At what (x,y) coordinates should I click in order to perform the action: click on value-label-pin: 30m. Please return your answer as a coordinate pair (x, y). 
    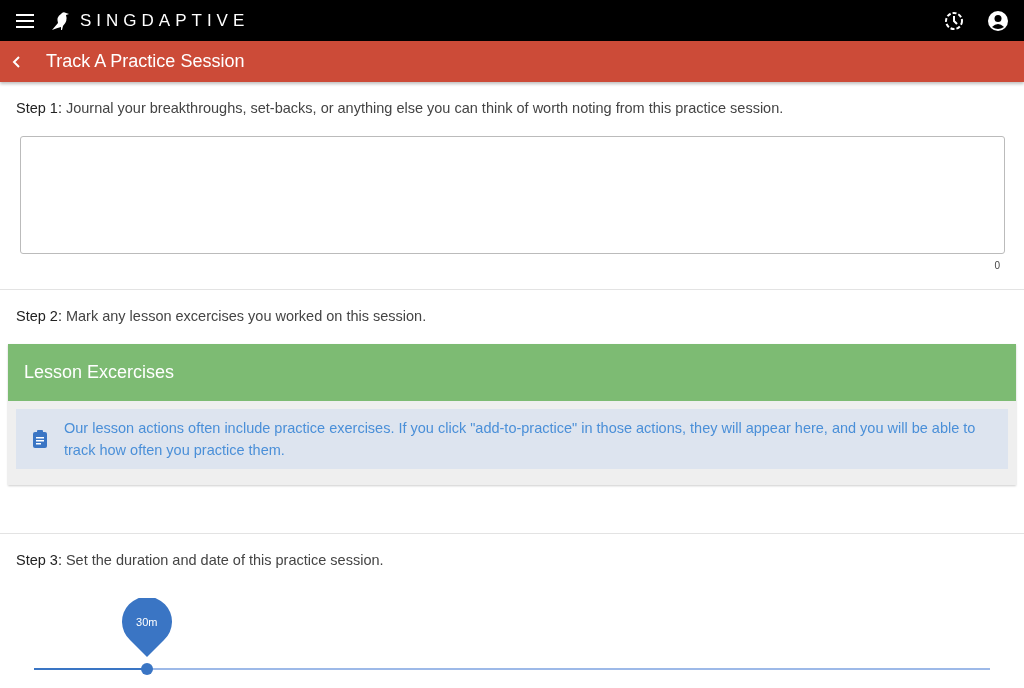
    Looking at the image, I should click on (146, 628).